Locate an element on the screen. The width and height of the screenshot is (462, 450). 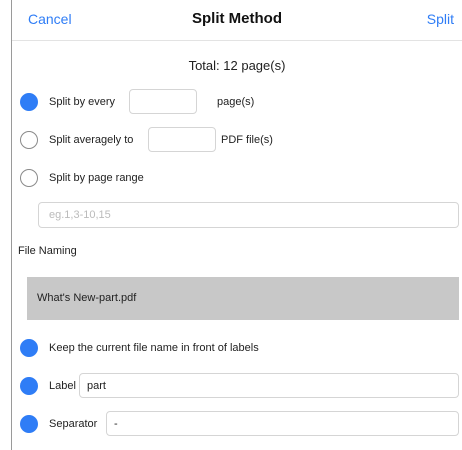
navigation-bar: Cancel Split Method Split is located at coordinates (237, 20).